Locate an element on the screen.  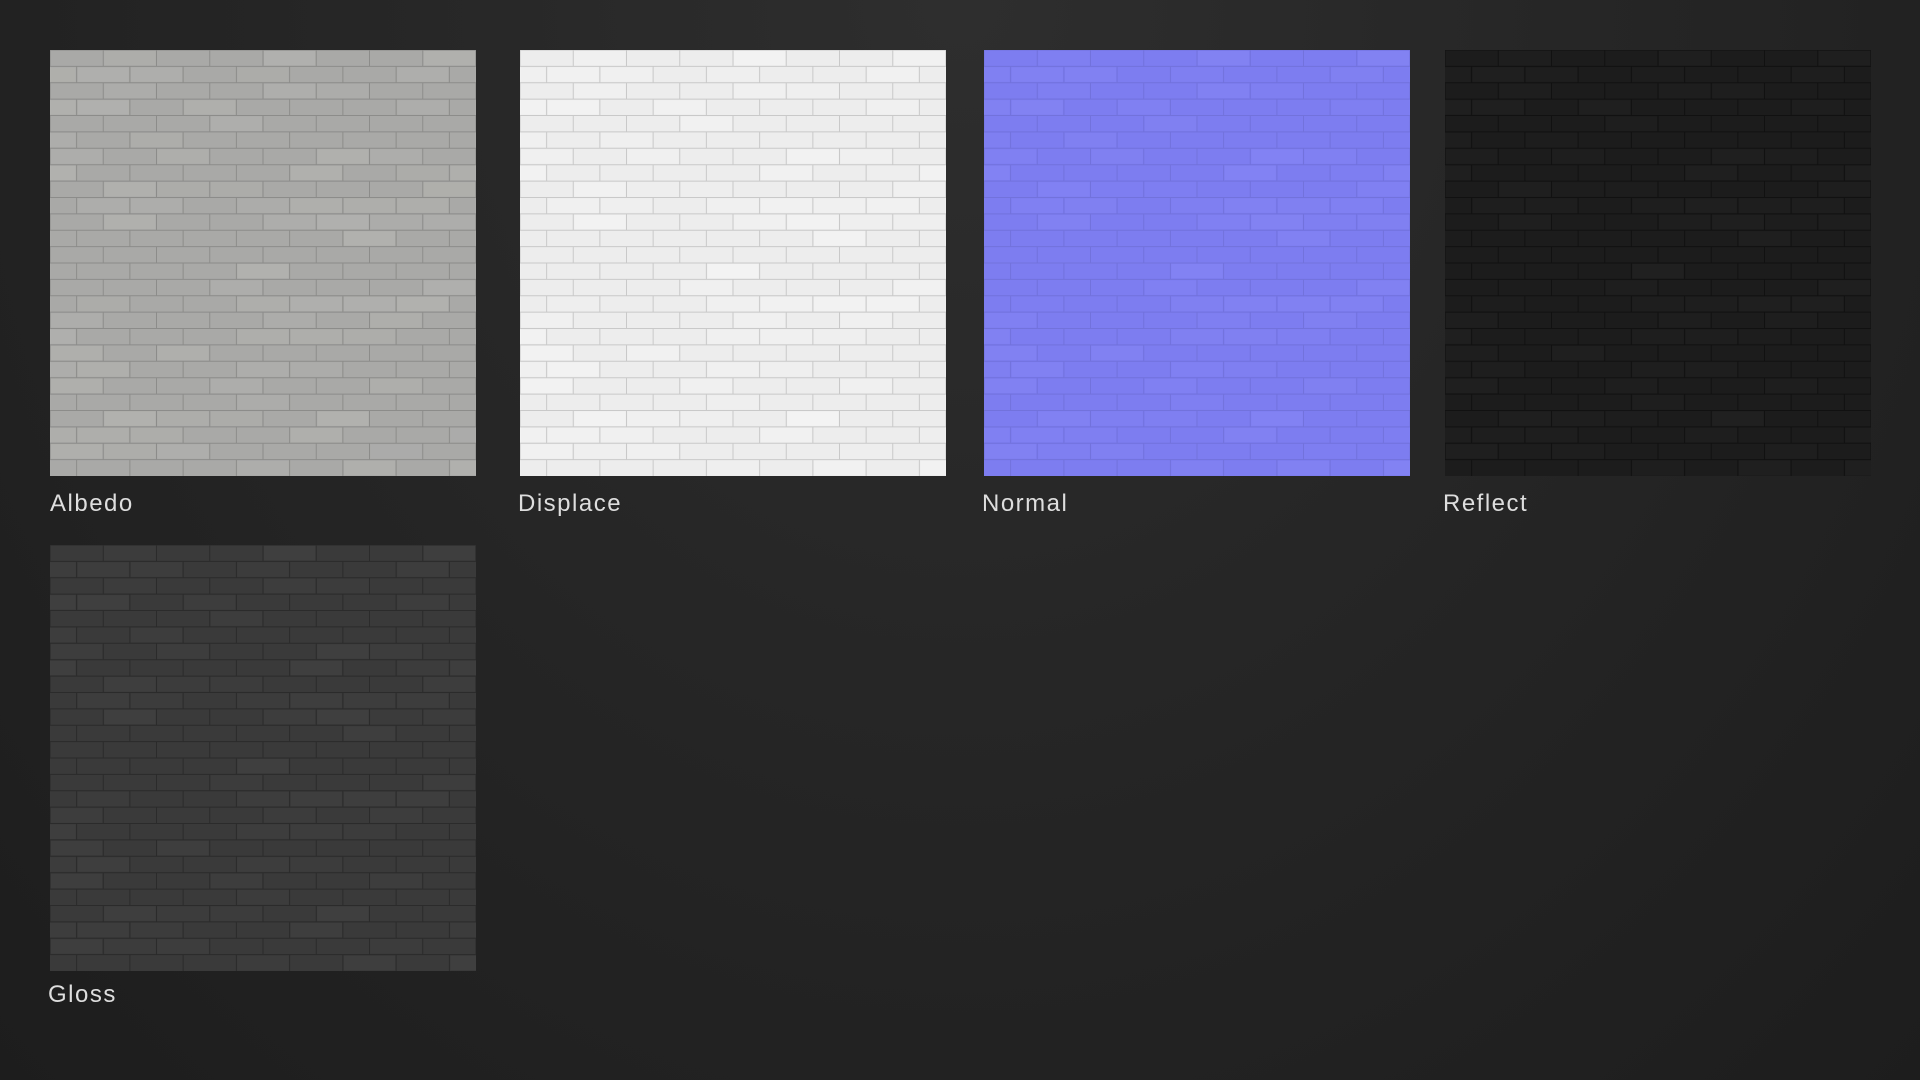
reflect-label: Reflect is located at coordinates (1486, 503).